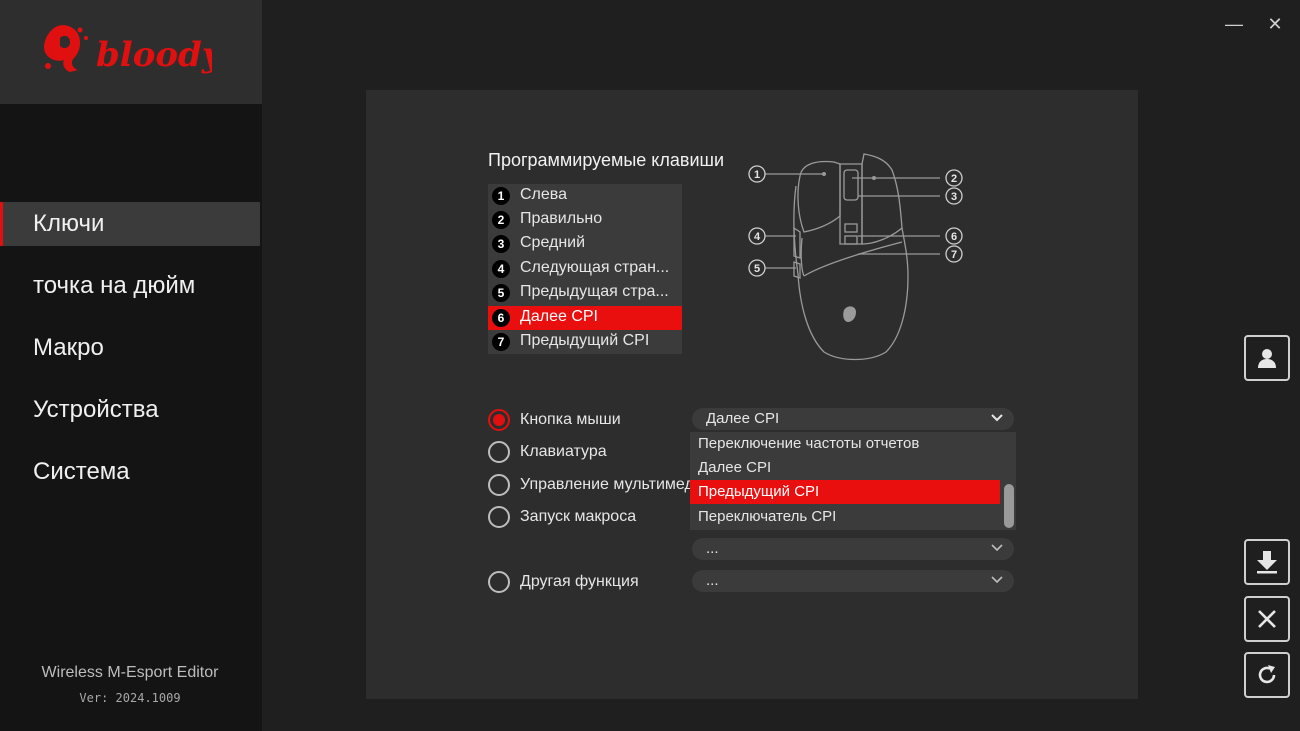 This screenshot has height=731, width=1300. I want to click on key-number: 7, so click(501, 342).